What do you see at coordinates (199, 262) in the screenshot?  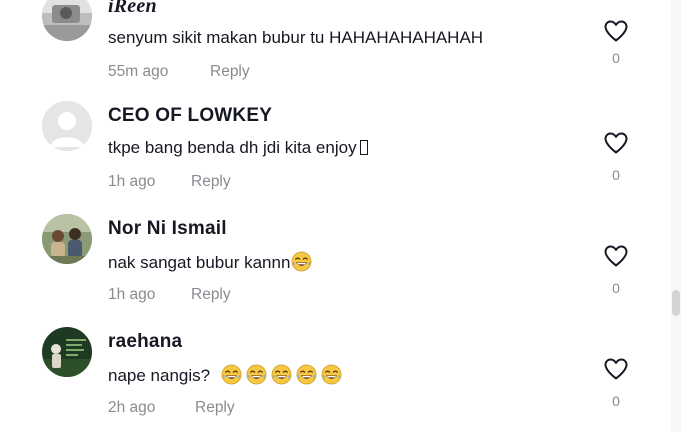 I see `comment-text-content: nak sangat bubur kannn` at bounding box center [199, 262].